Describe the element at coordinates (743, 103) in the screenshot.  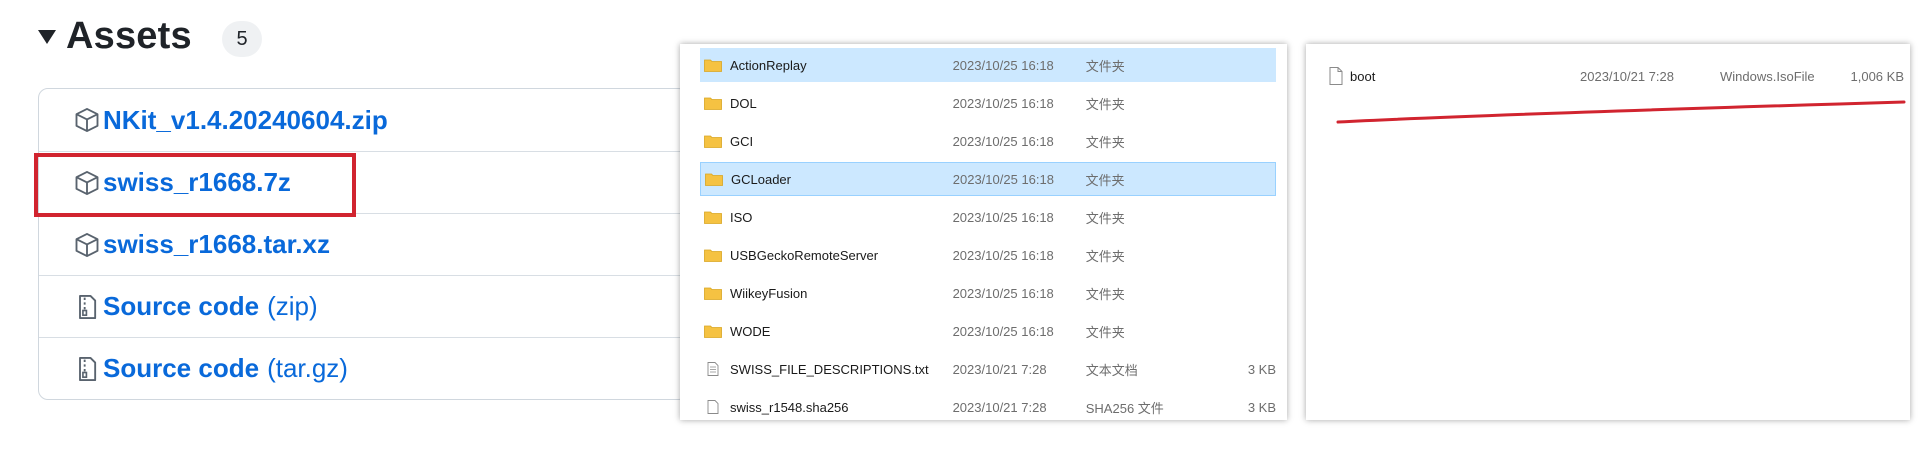
I see `file-name: DOL` at that location.